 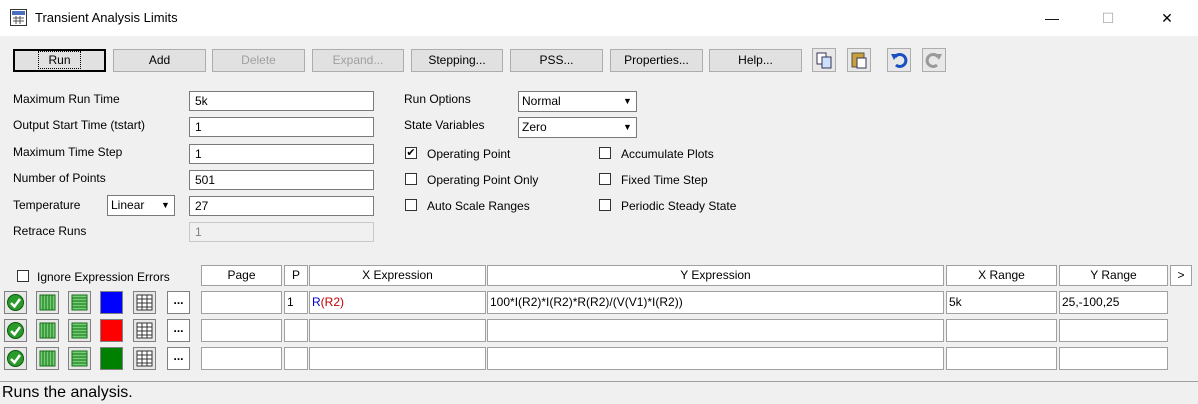 What do you see at coordinates (258, 60) in the screenshot?
I see `delete-button: Delete` at bounding box center [258, 60].